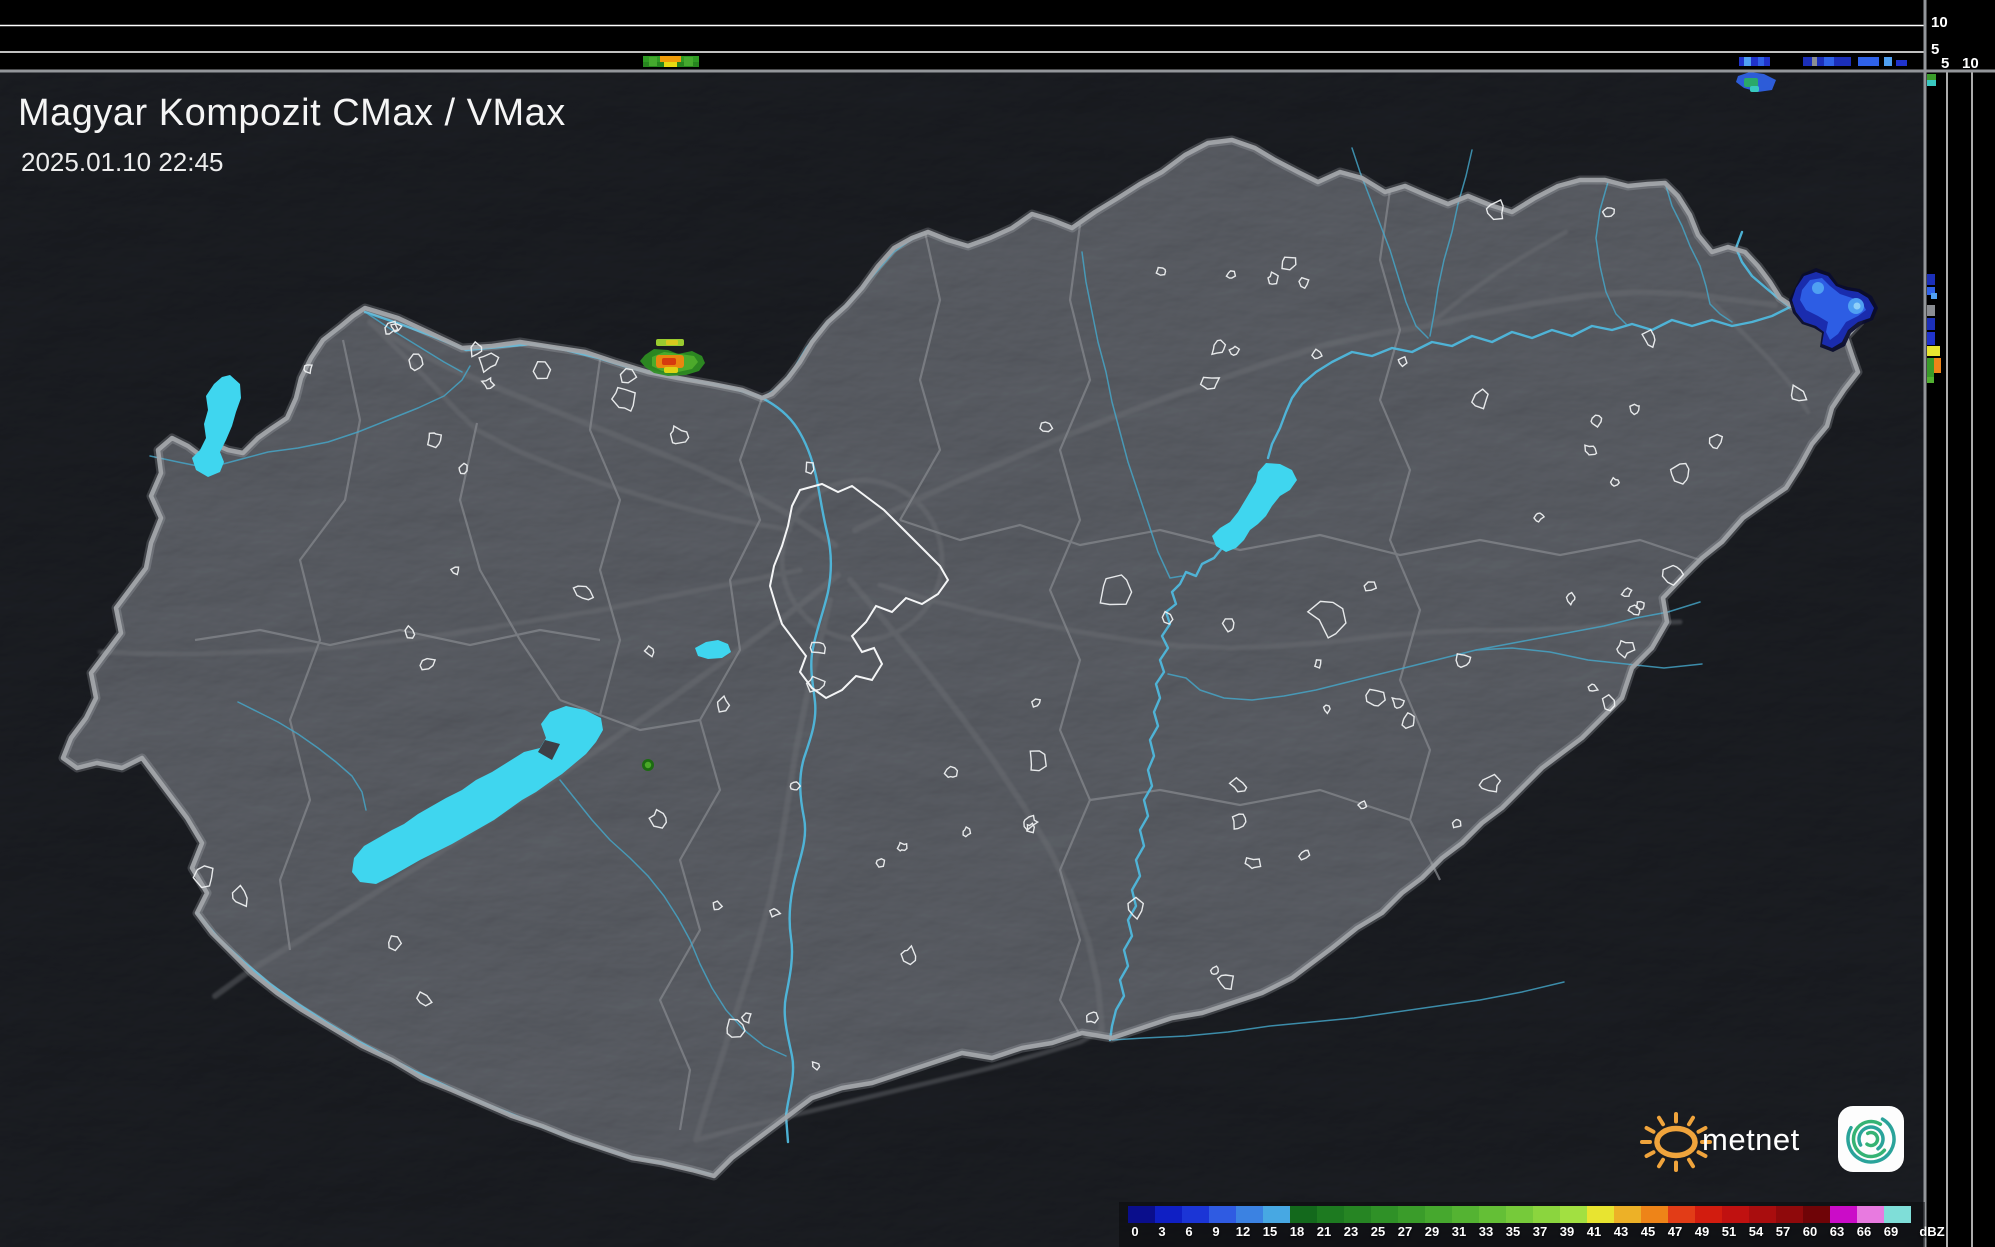  I want to click on dbz-tick-label: 37, so click(1540, 1231).